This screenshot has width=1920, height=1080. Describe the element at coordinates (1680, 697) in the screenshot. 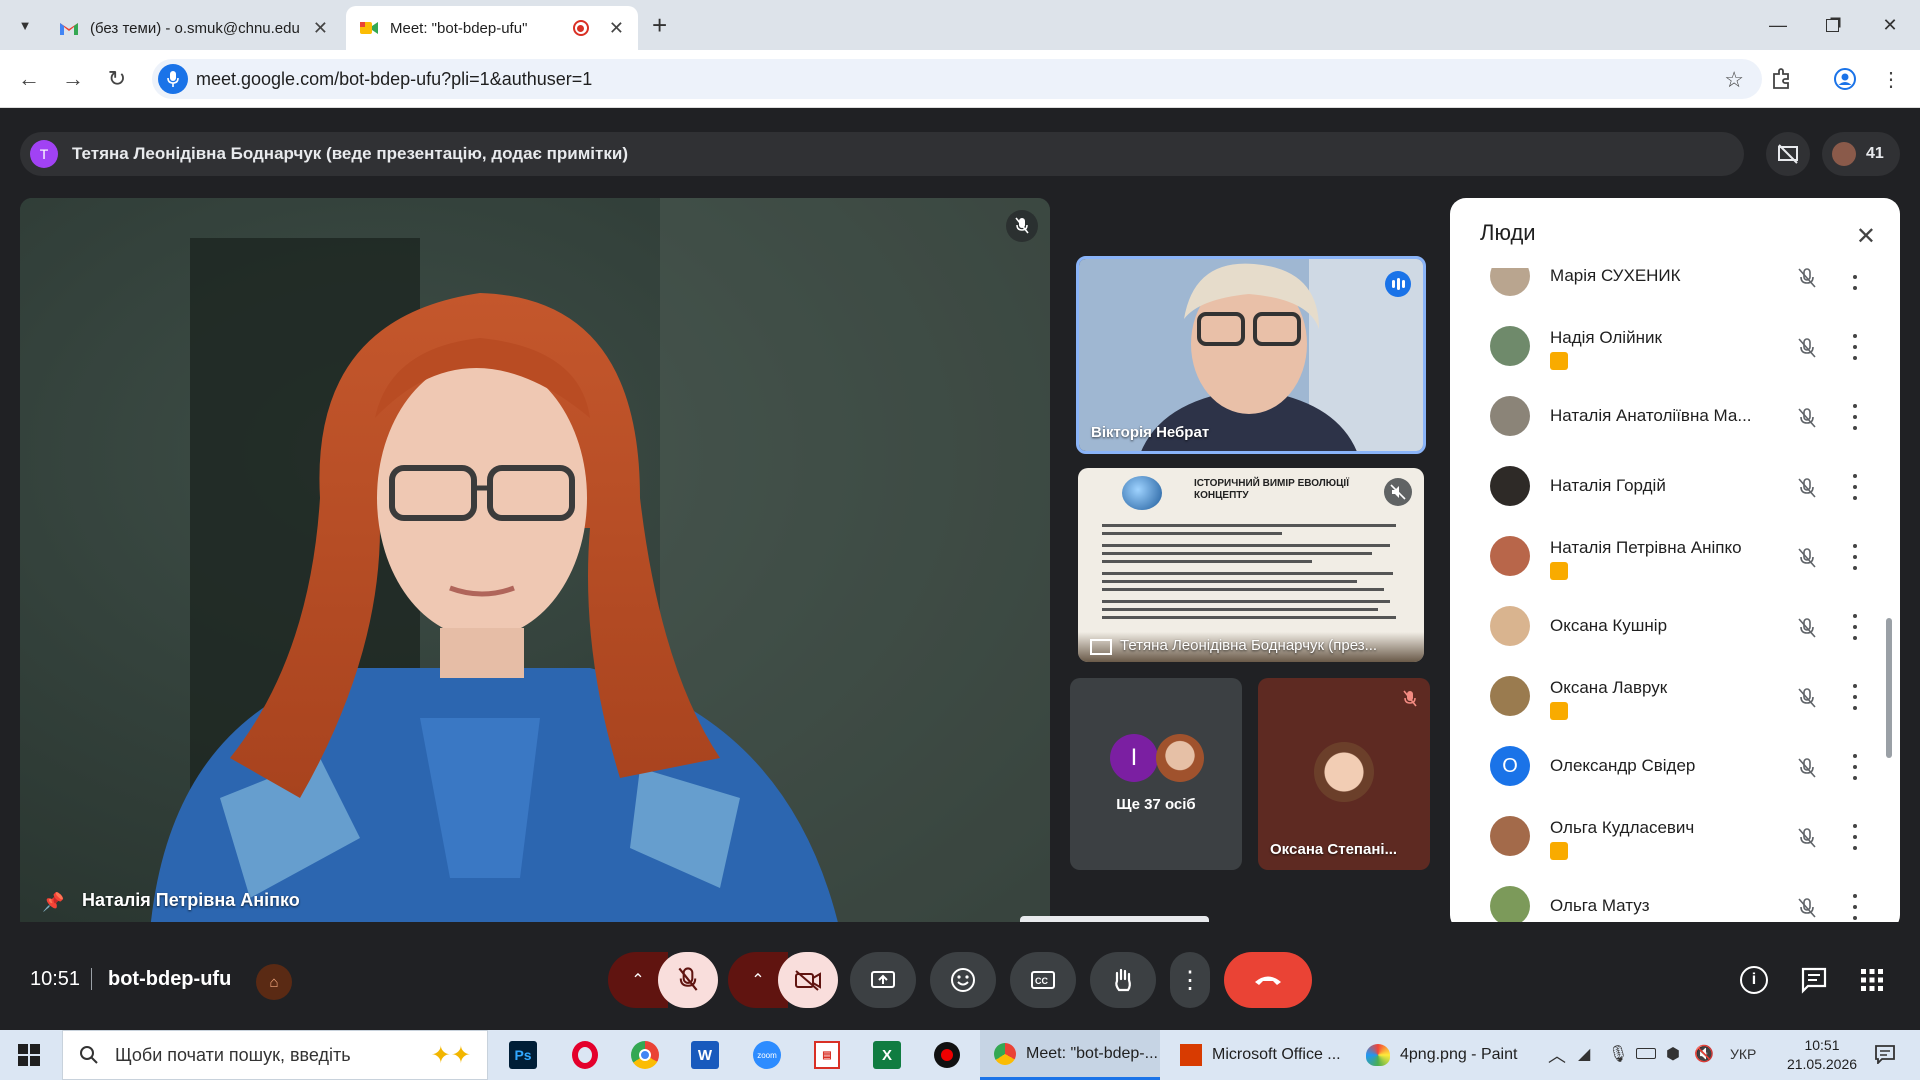

I see `person-row: Оксана Лаврук` at that location.